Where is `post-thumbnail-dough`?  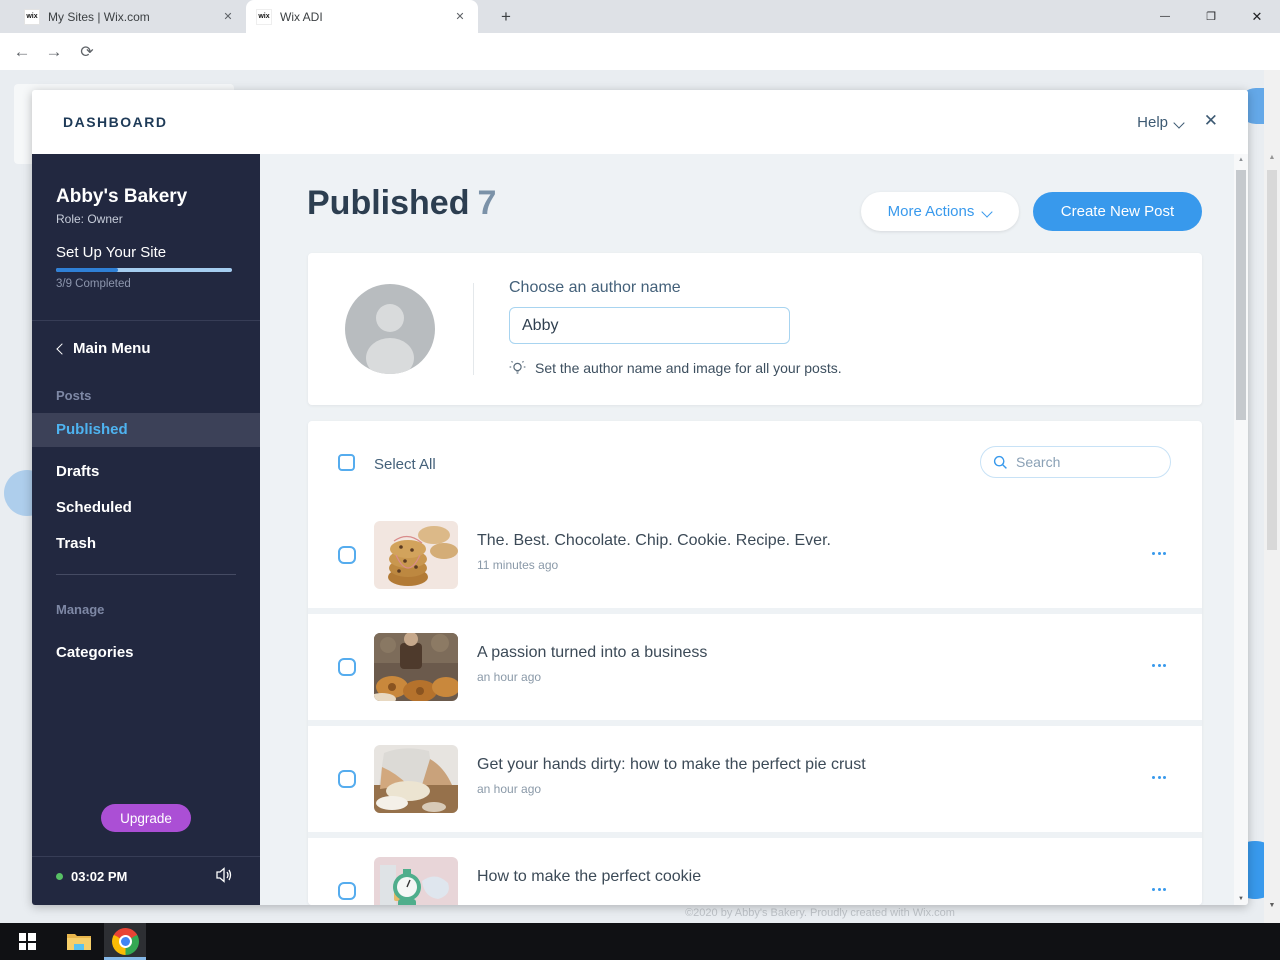
post-thumbnail-dough is located at coordinates (416, 779).